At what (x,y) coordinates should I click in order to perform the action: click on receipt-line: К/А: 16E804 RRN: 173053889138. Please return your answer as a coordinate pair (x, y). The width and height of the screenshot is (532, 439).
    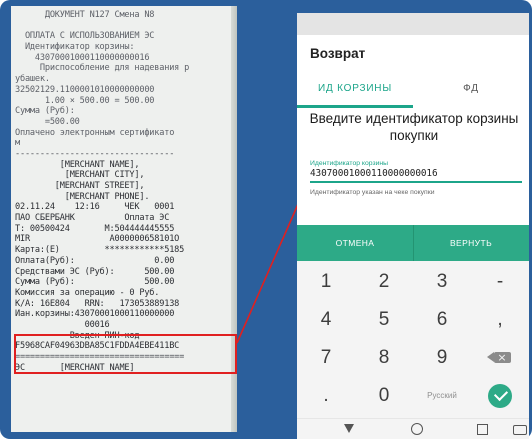
    Looking at the image, I should click on (97, 303).